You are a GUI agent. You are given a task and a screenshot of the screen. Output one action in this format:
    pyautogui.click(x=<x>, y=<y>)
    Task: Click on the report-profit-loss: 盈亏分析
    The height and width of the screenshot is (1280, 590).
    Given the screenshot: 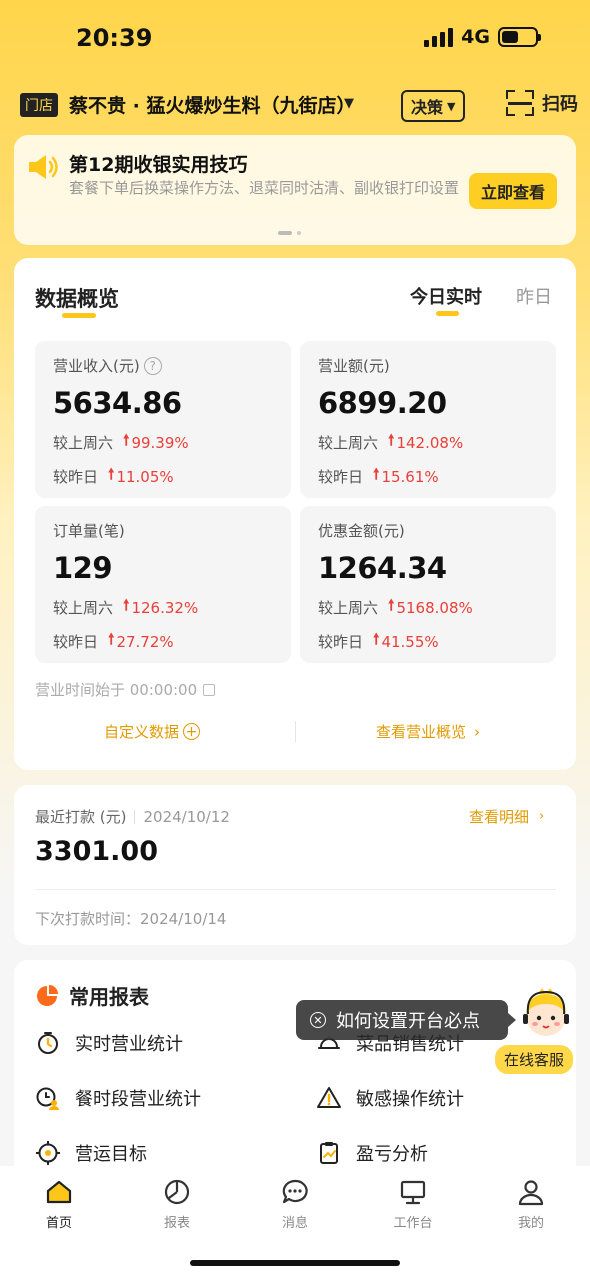 What is the action you would take?
    pyautogui.click(x=372, y=1153)
    